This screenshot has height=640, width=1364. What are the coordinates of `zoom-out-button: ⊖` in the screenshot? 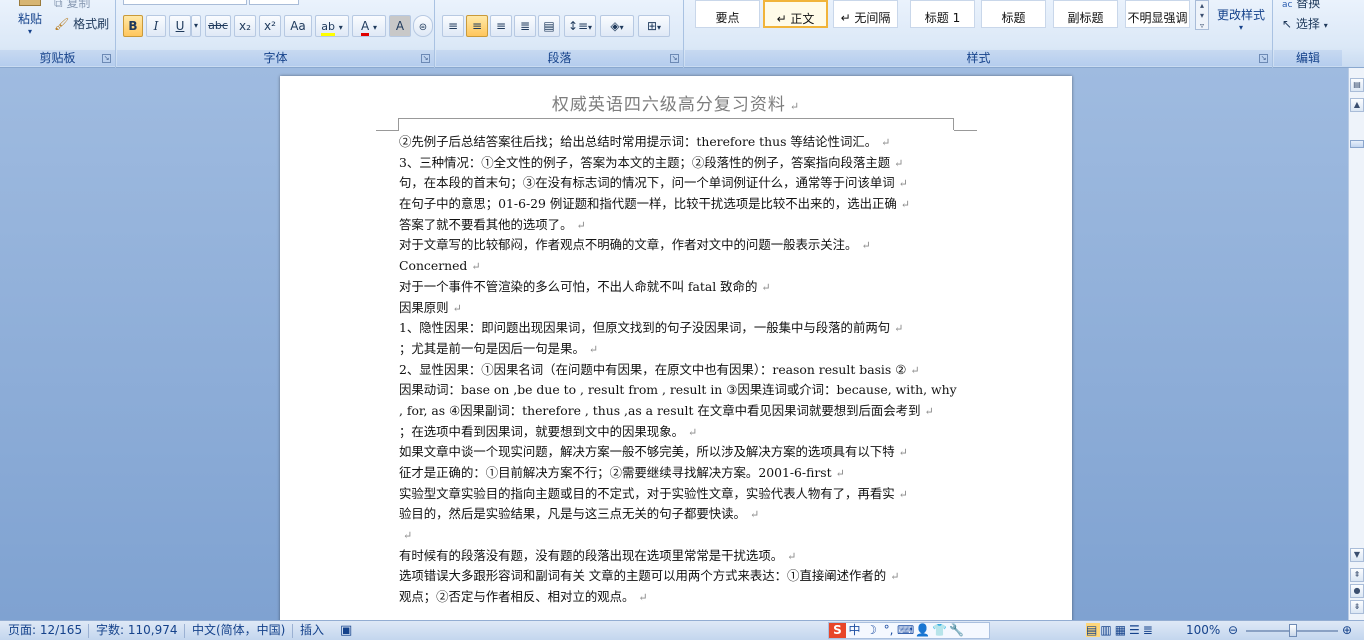 It's located at (1233, 630).